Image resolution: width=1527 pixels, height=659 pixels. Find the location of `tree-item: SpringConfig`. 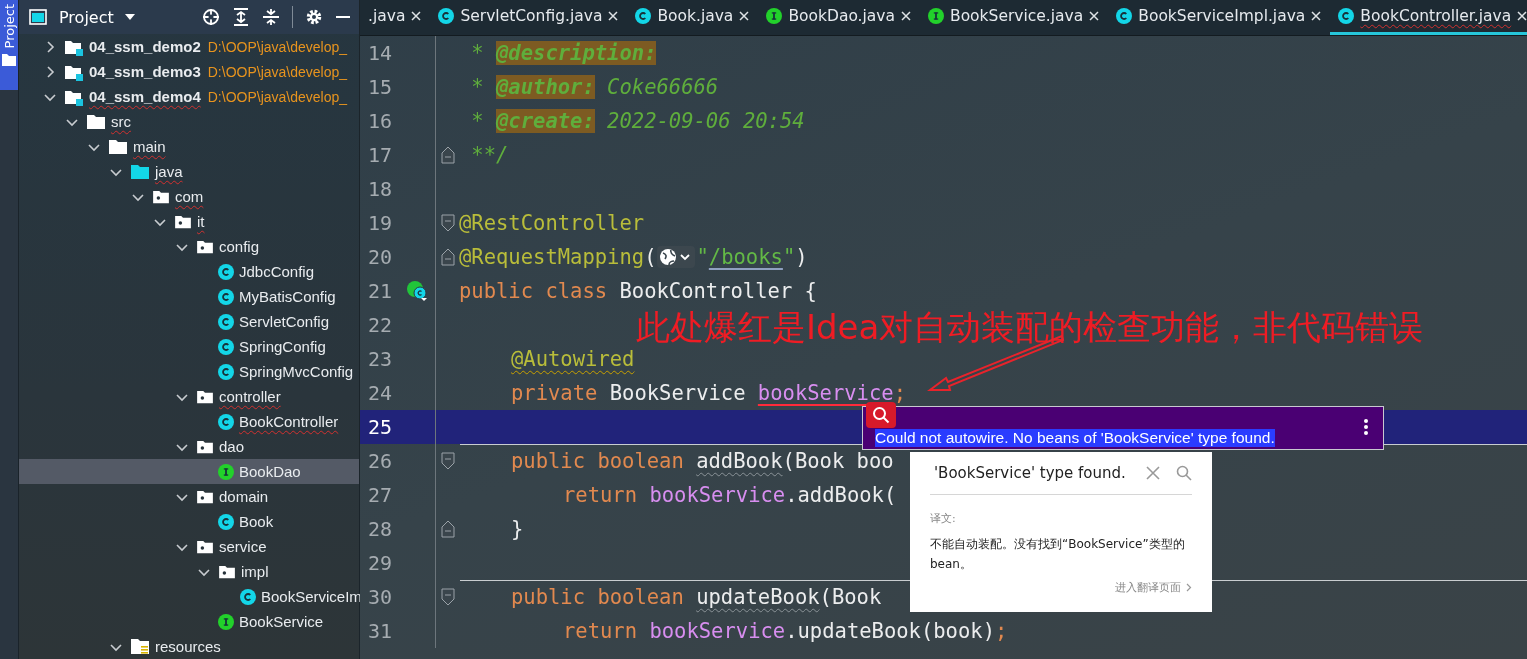

tree-item: SpringConfig is located at coordinates (189, 346).